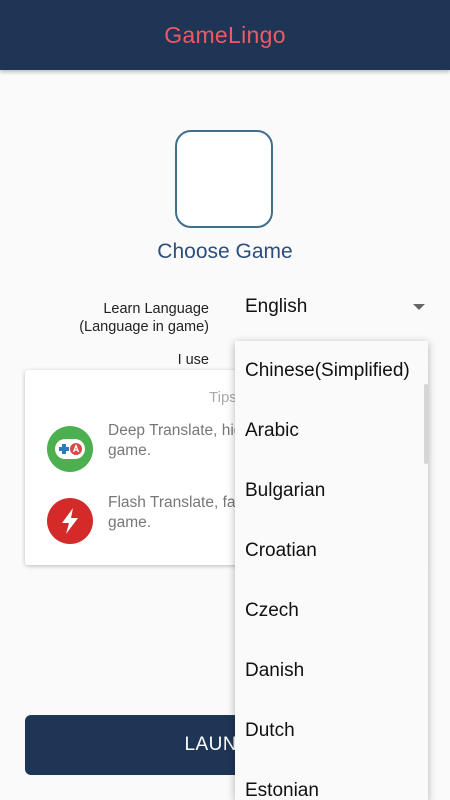 The image size is (450, 800). Describe the element at coordinates (224, 179) in the screenshot. I see `choose-game-button` at that location.